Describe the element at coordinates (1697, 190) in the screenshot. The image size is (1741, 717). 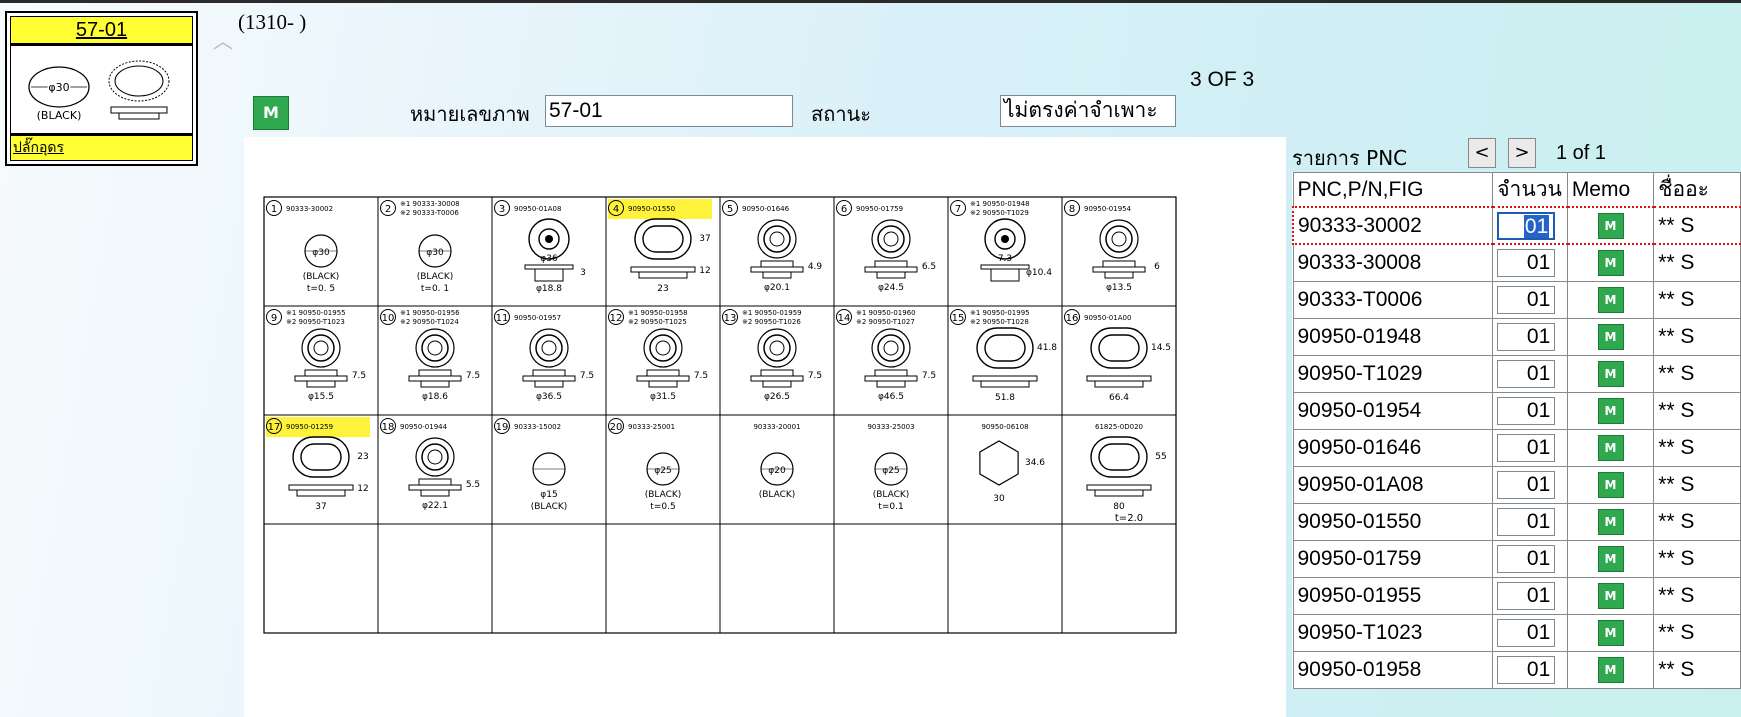
I see `column-header-name: ชื่ออะ` at that location.